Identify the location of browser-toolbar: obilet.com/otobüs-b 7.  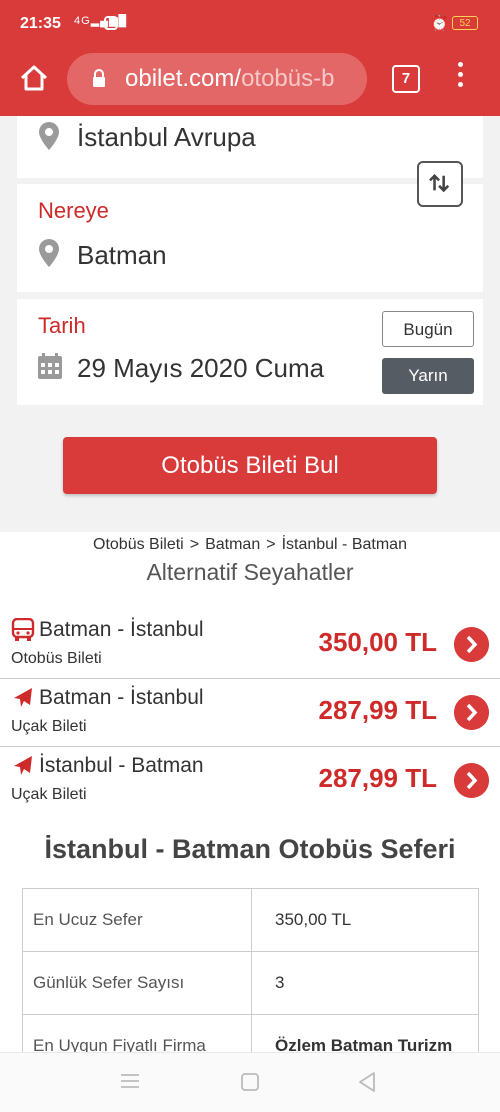
(250, 82).